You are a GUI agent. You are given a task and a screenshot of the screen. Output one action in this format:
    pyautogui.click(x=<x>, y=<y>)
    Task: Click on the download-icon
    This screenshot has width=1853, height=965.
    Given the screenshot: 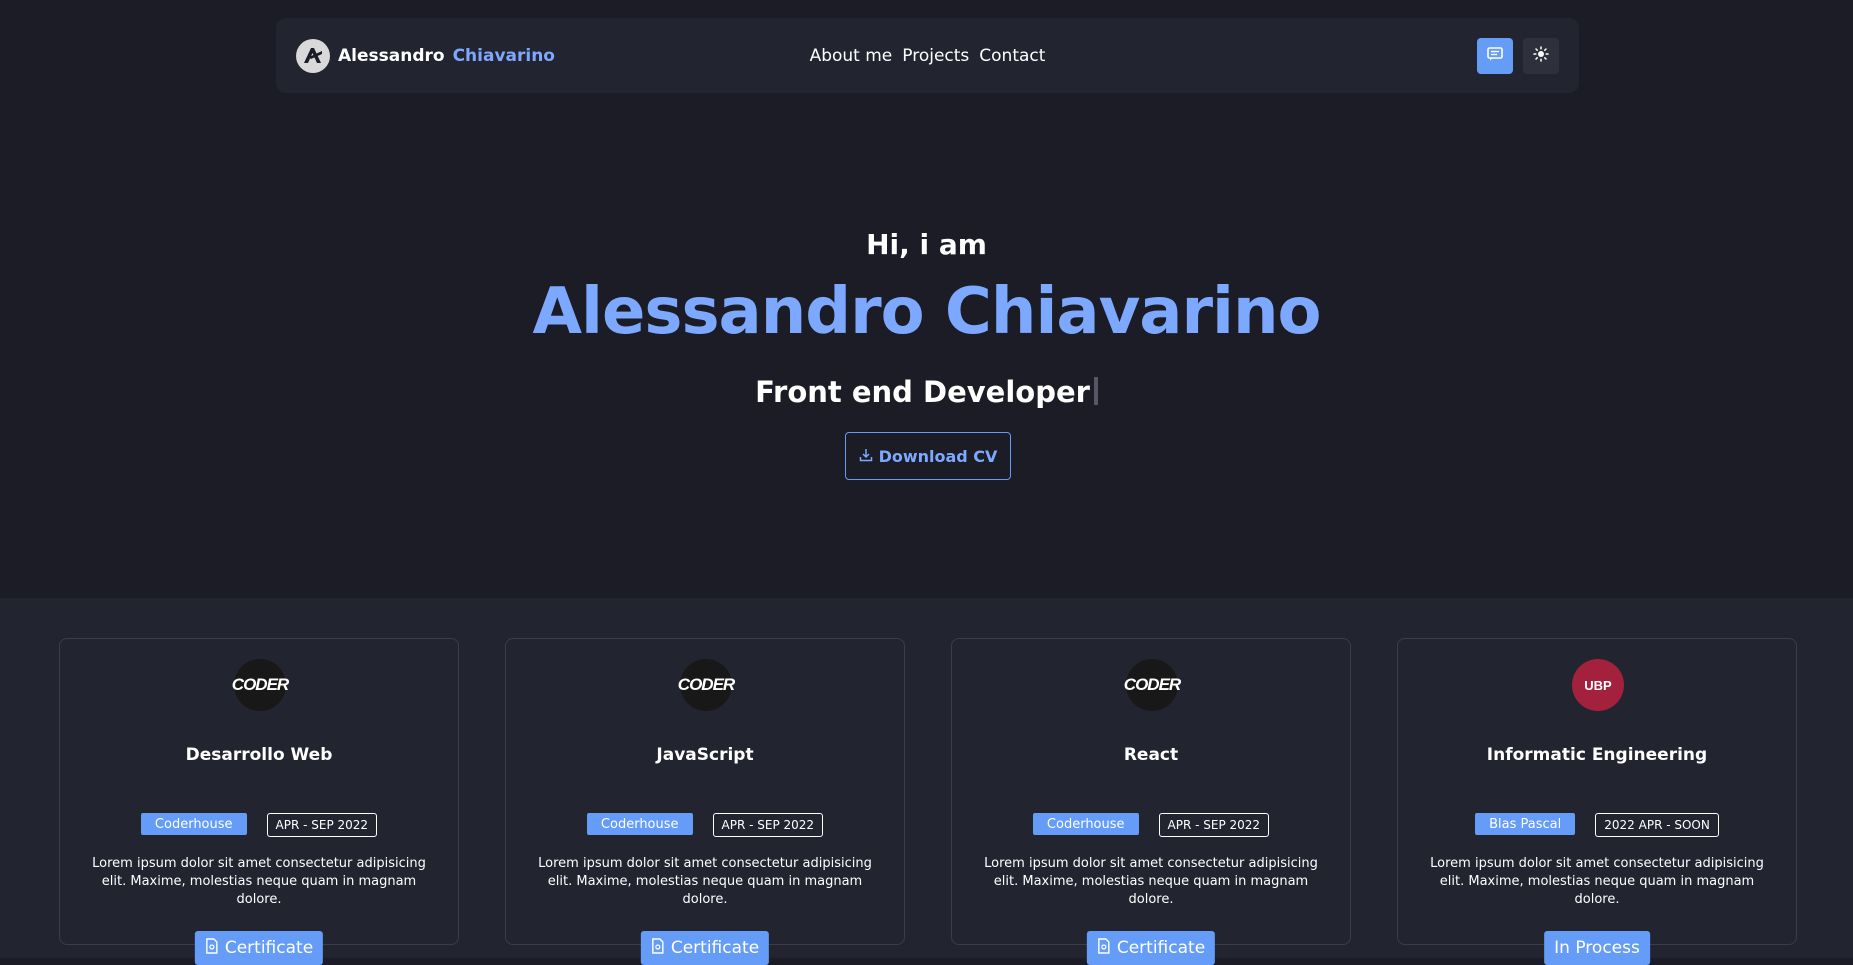 What is the action you would take?
    pyautogui.click(x=866, y=456)
    